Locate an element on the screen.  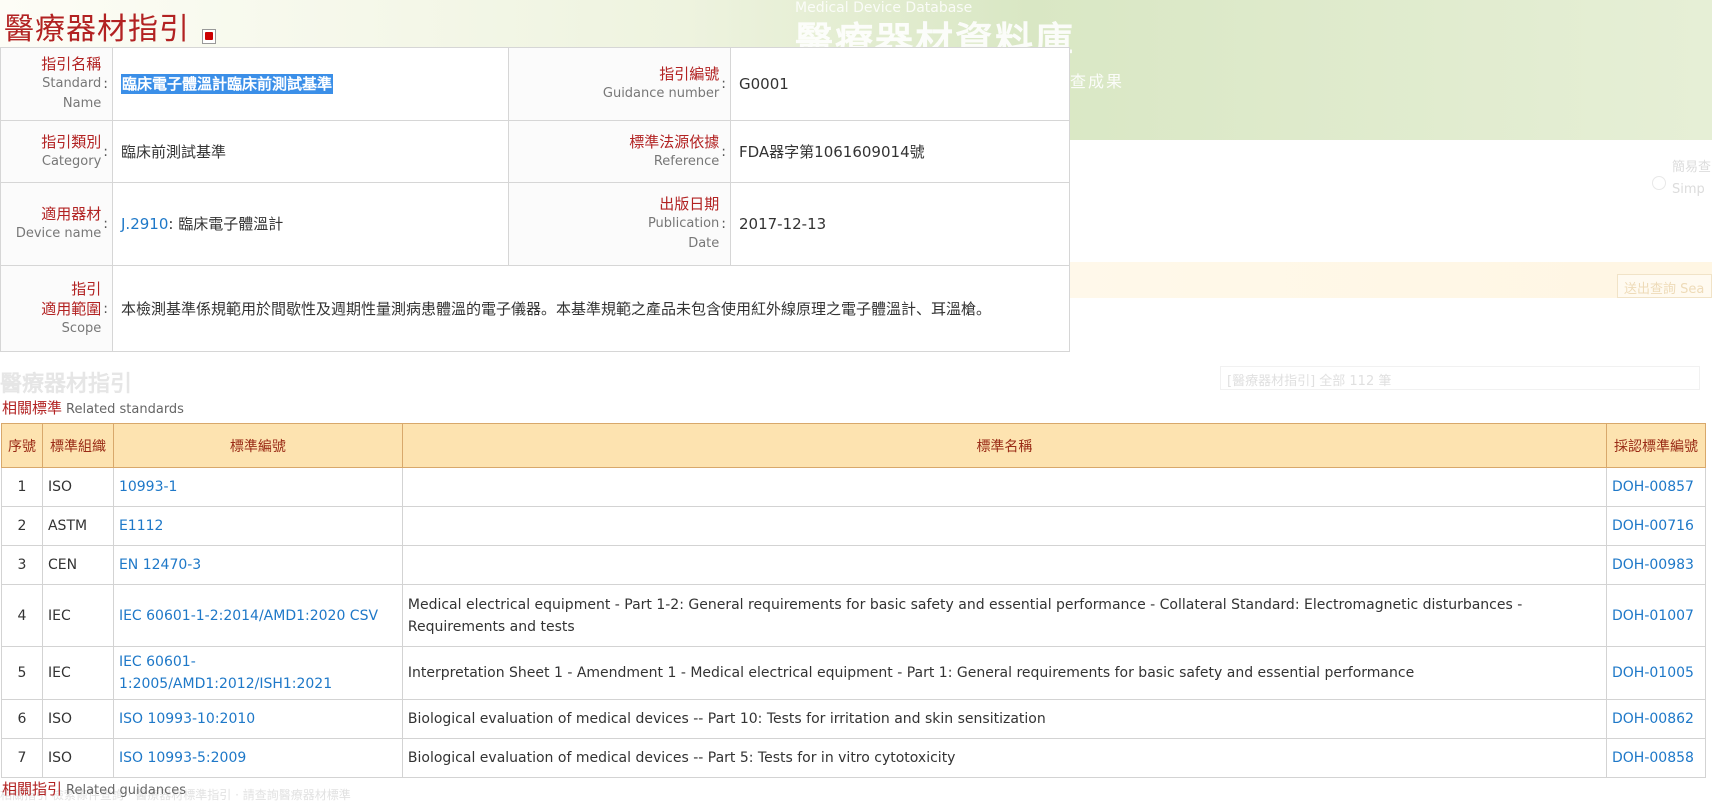
pdf-icon is located at coordinates (209, 36).